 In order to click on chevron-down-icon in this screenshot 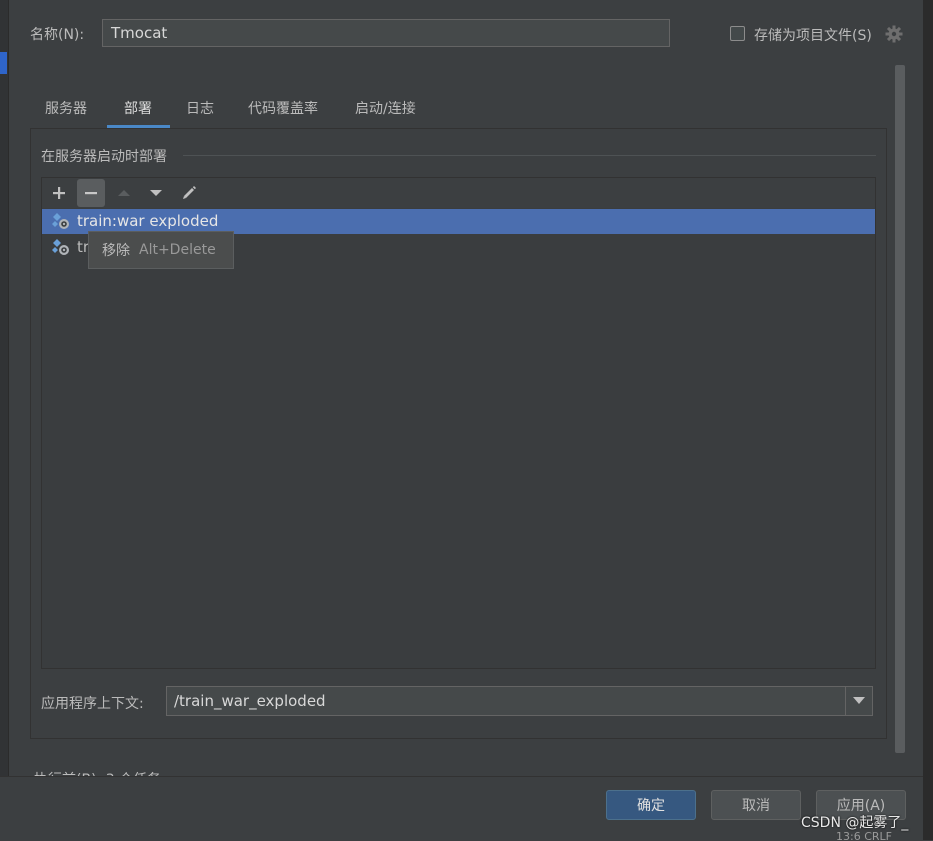, I will do `click(859, 701)`.